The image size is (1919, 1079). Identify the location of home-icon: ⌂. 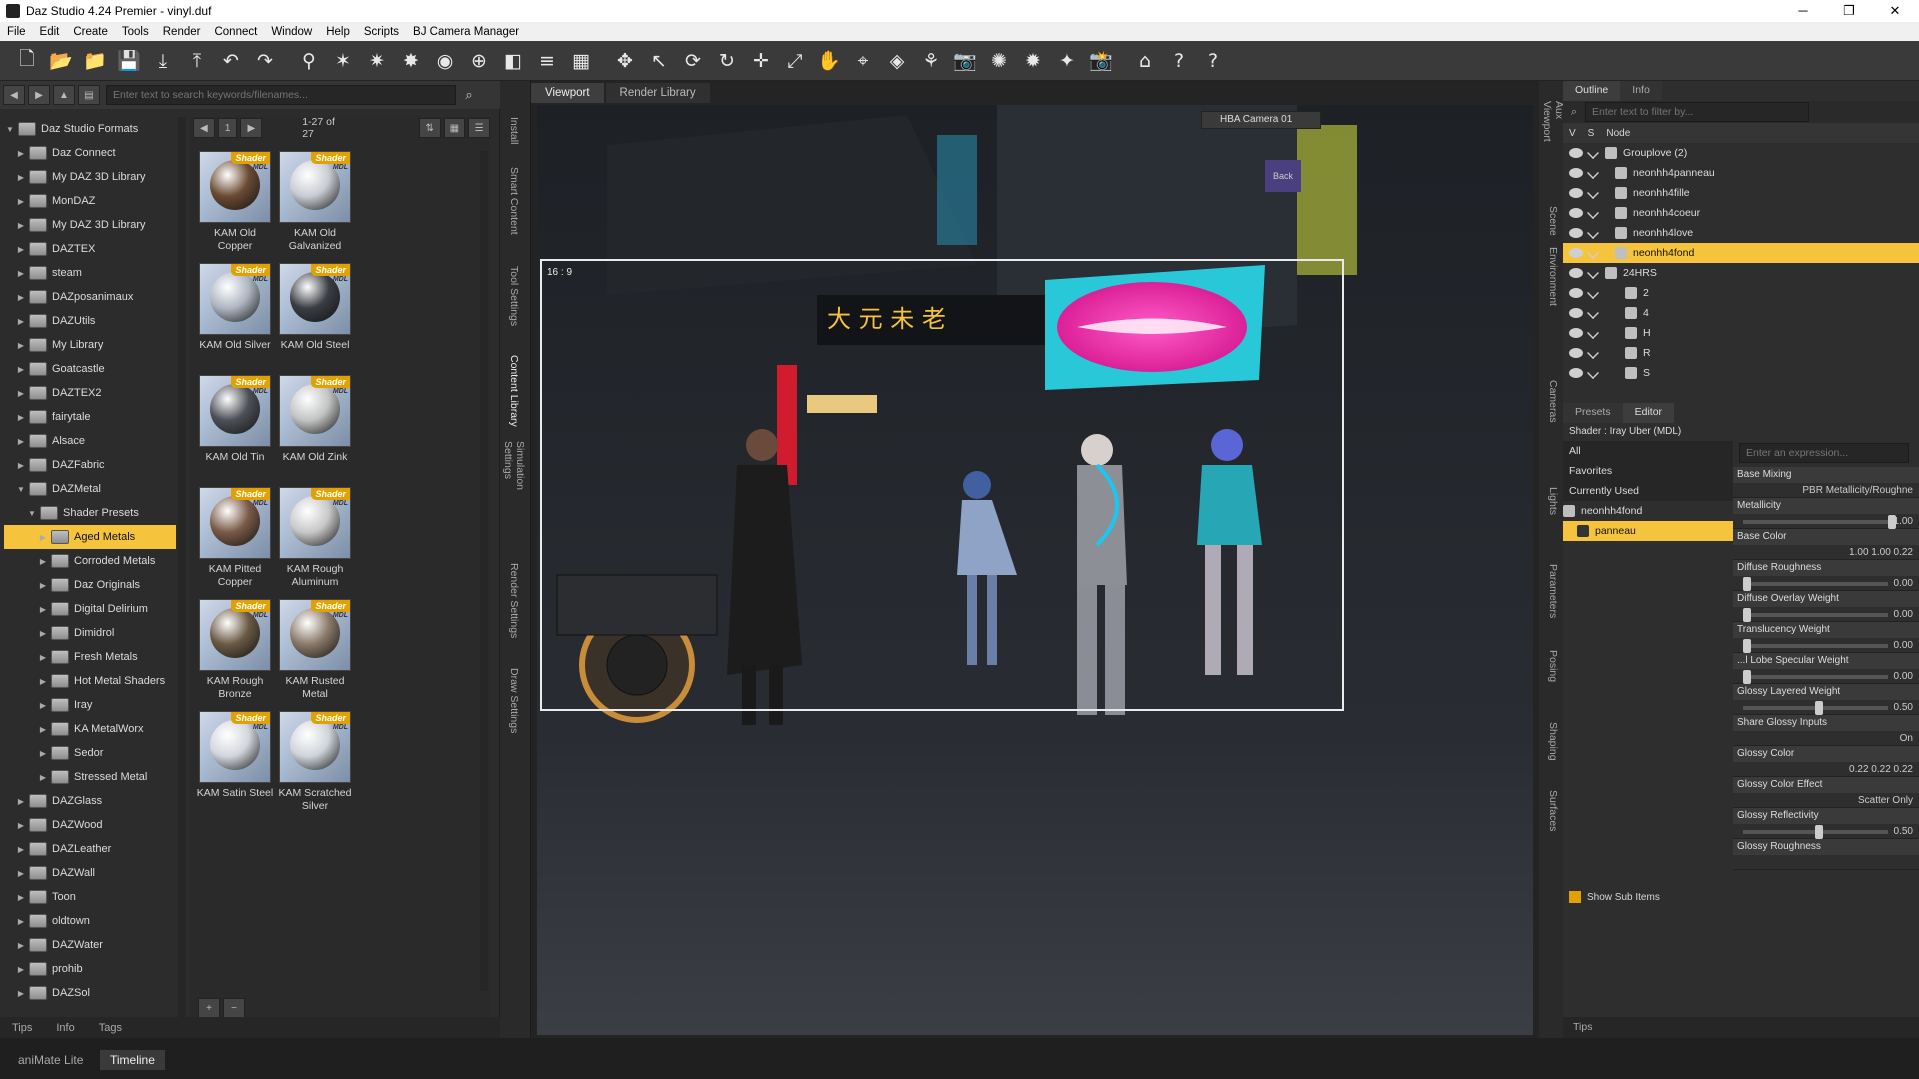
(1145, 61).